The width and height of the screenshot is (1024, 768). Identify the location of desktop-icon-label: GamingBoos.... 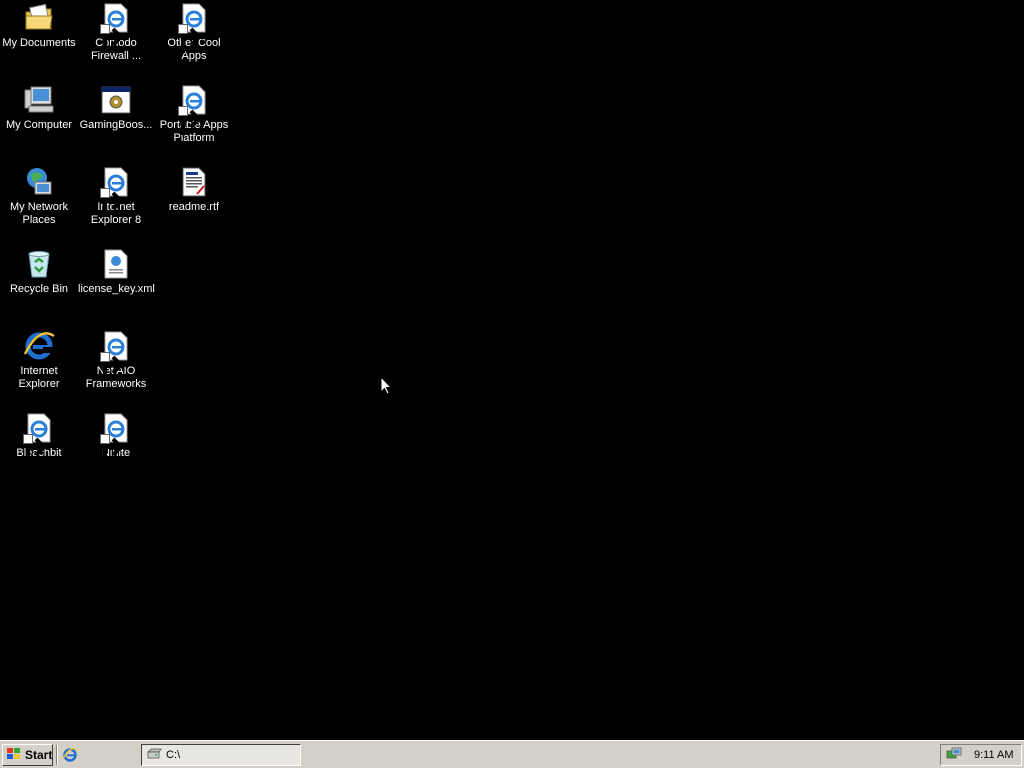
(116, 125).